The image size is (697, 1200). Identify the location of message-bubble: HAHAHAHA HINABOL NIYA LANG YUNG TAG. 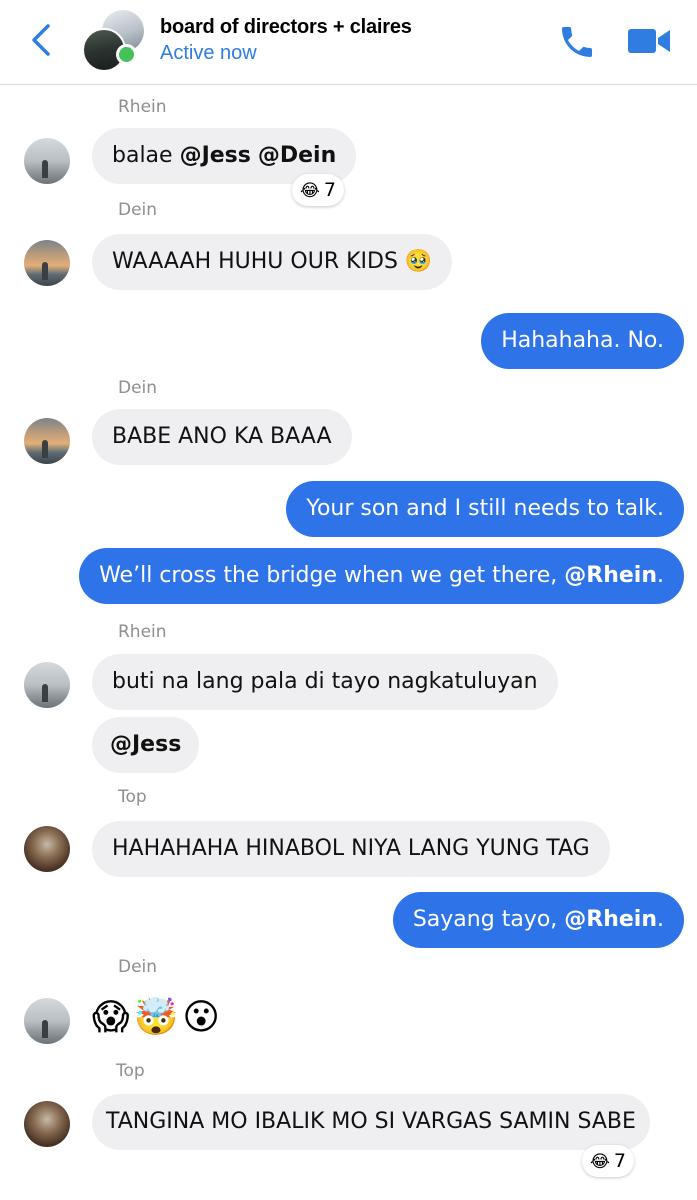
(351, 849).